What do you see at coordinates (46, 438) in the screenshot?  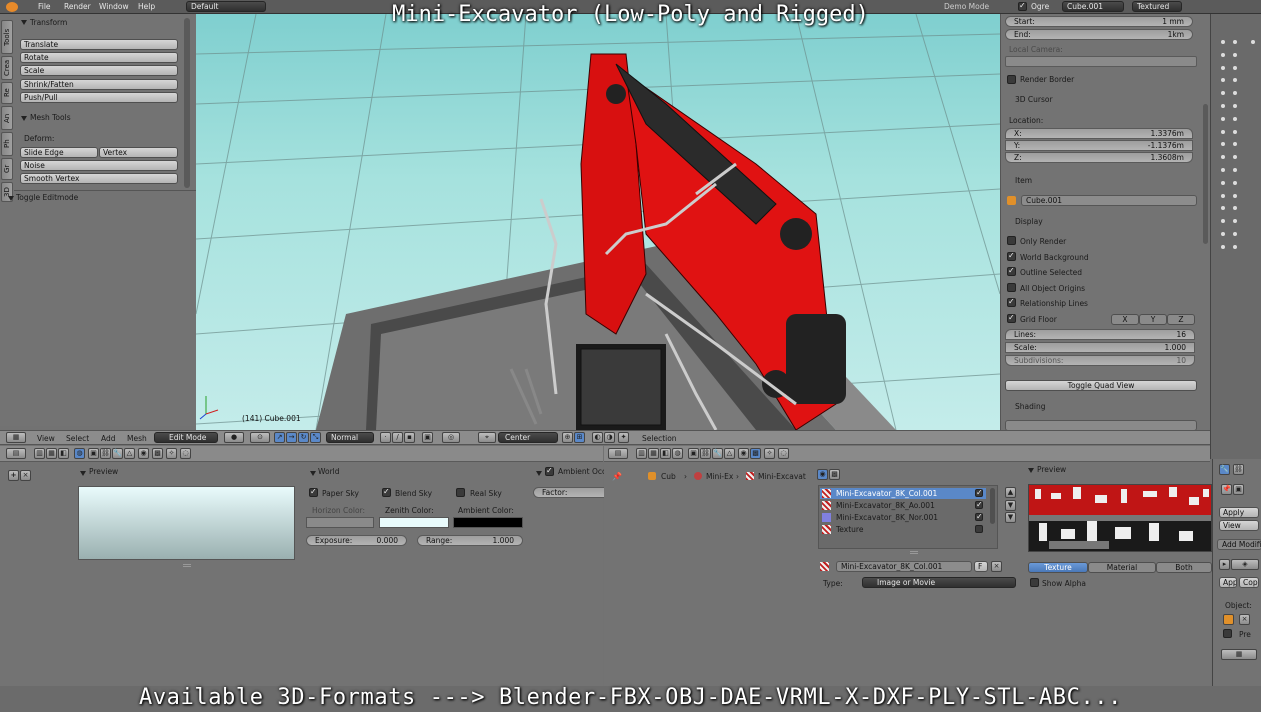 I see `menu-view: View` at bounding box center [46, 438].